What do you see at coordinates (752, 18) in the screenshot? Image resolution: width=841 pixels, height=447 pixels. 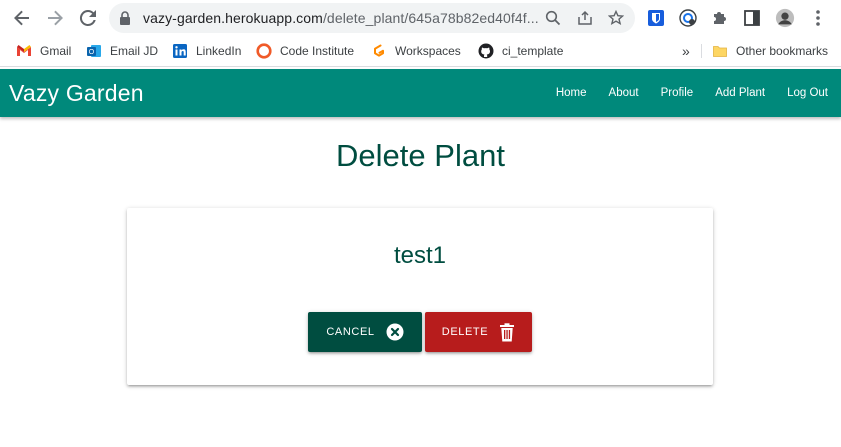 I see `sidepanel-icon` at bounding box center [752, 18].